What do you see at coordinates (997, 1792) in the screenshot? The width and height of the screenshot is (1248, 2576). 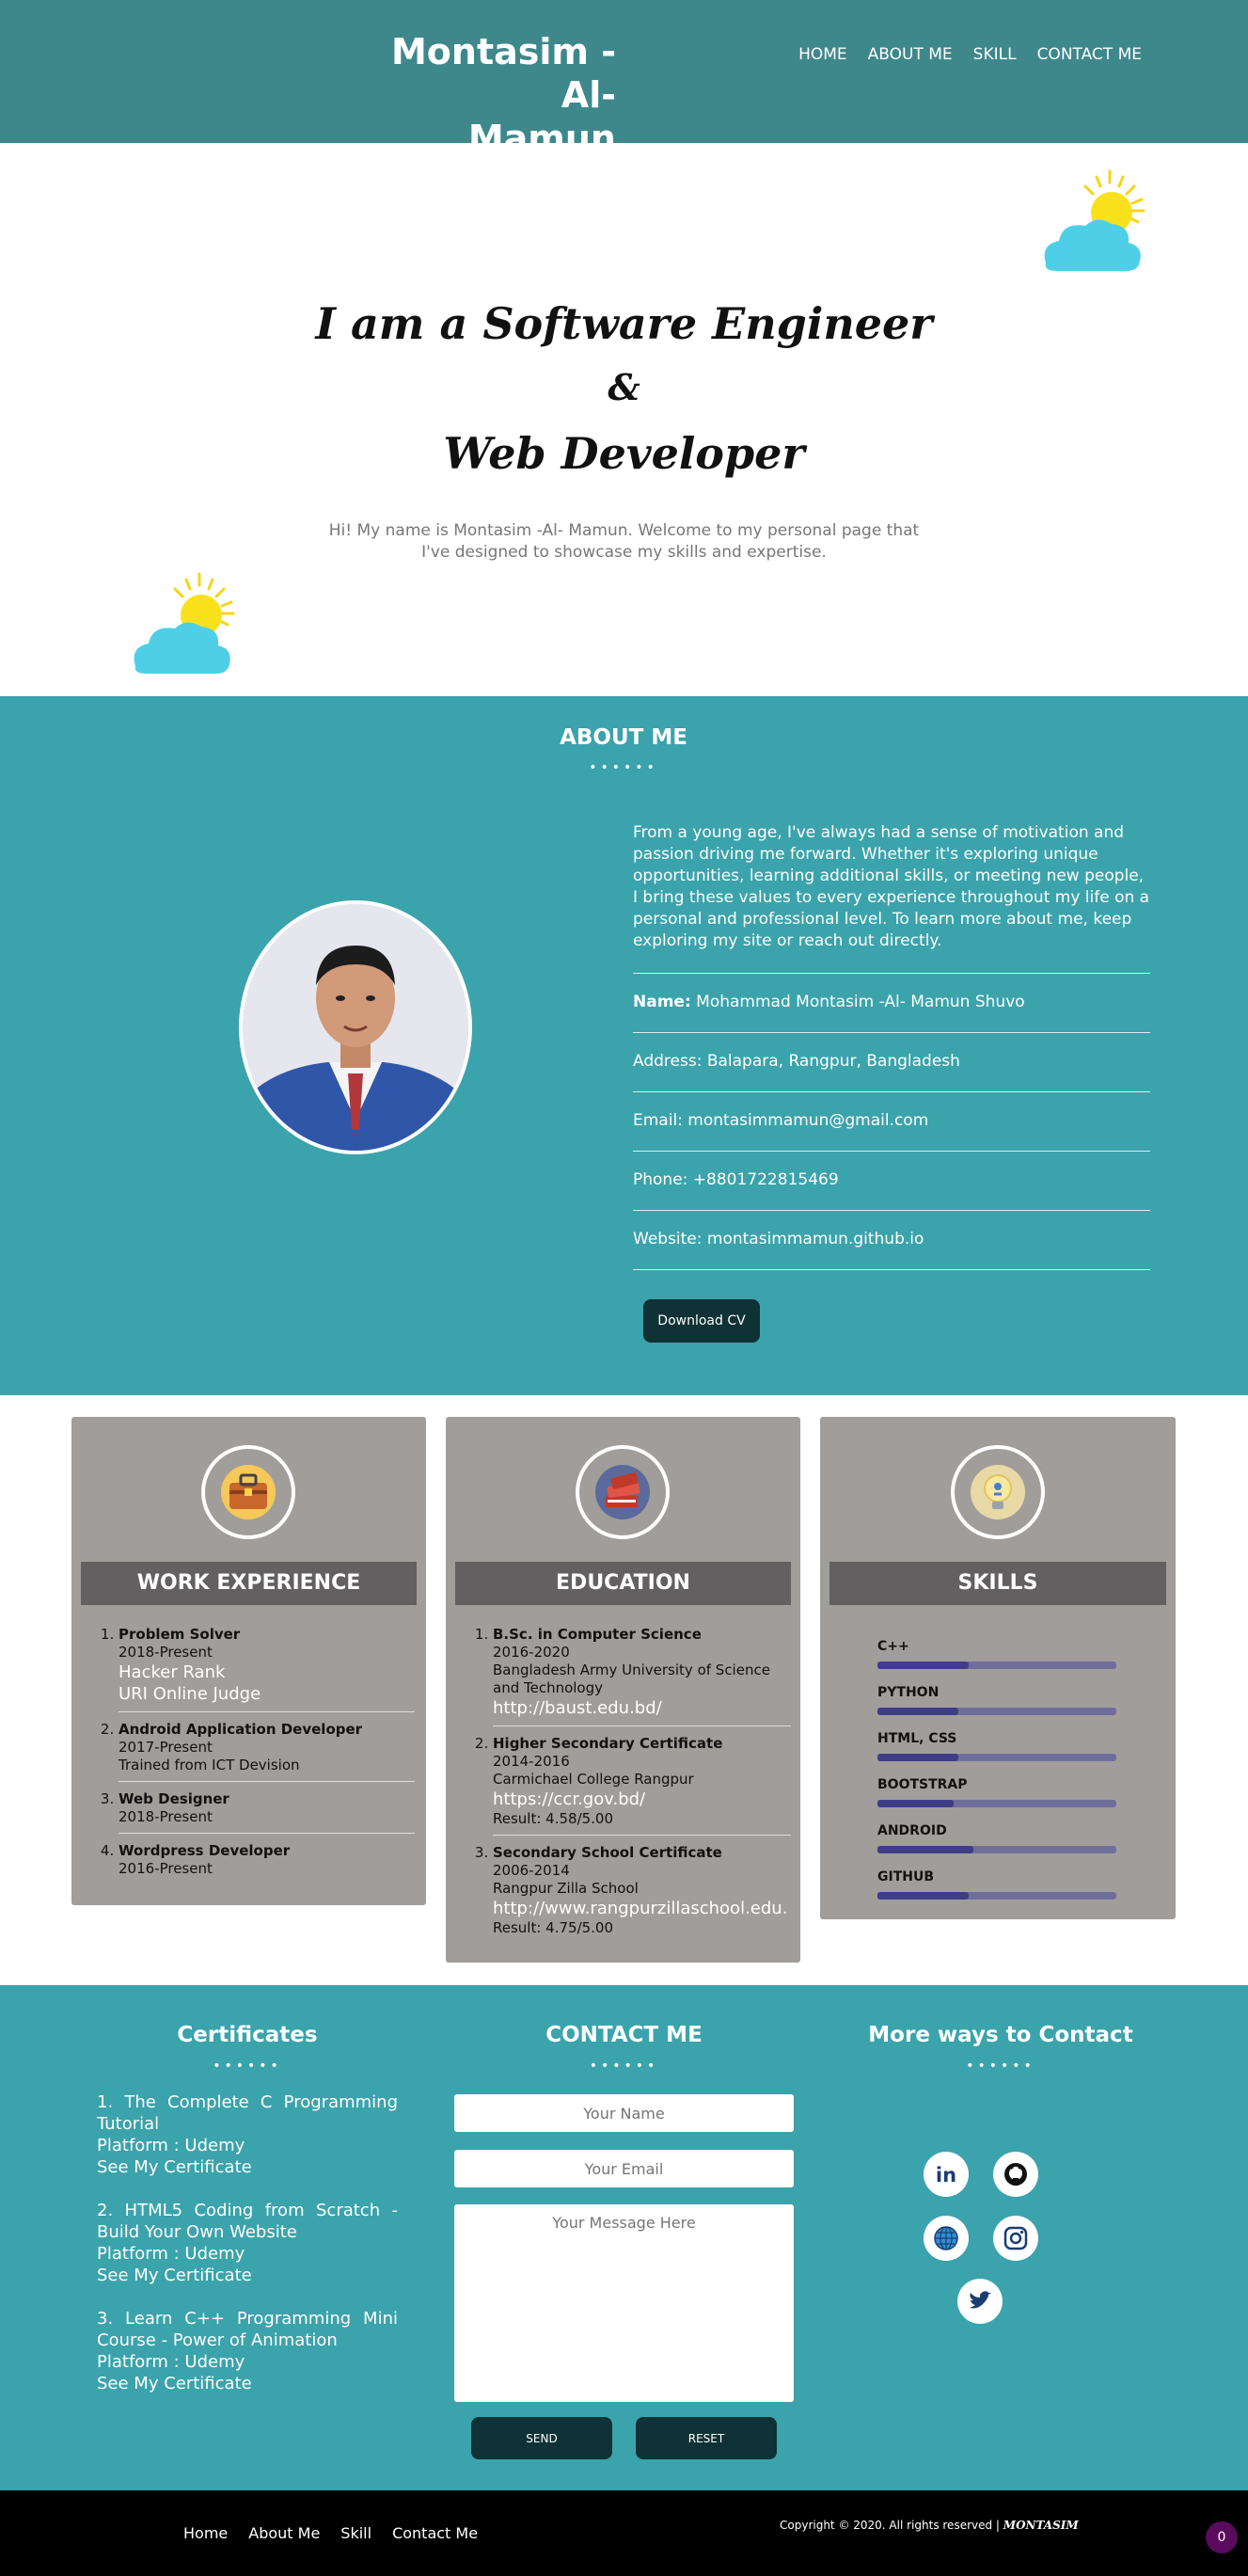 I see `skill-row: BOOTSTRAP` at bounding box center [997, 1792].